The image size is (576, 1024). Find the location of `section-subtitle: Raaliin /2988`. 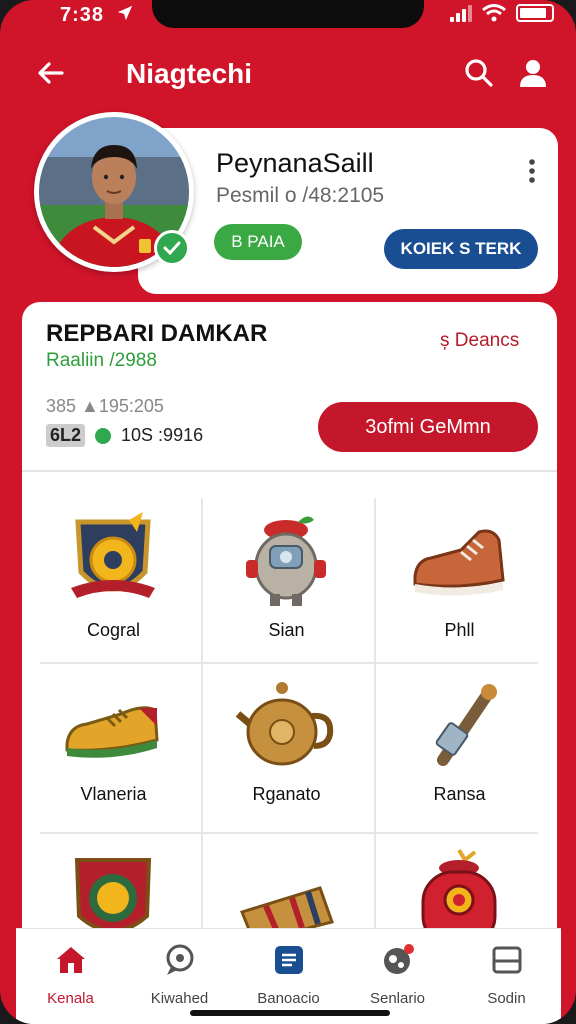

section-subtitle: Raaliin /2988 is located at coordinates (101, 360).